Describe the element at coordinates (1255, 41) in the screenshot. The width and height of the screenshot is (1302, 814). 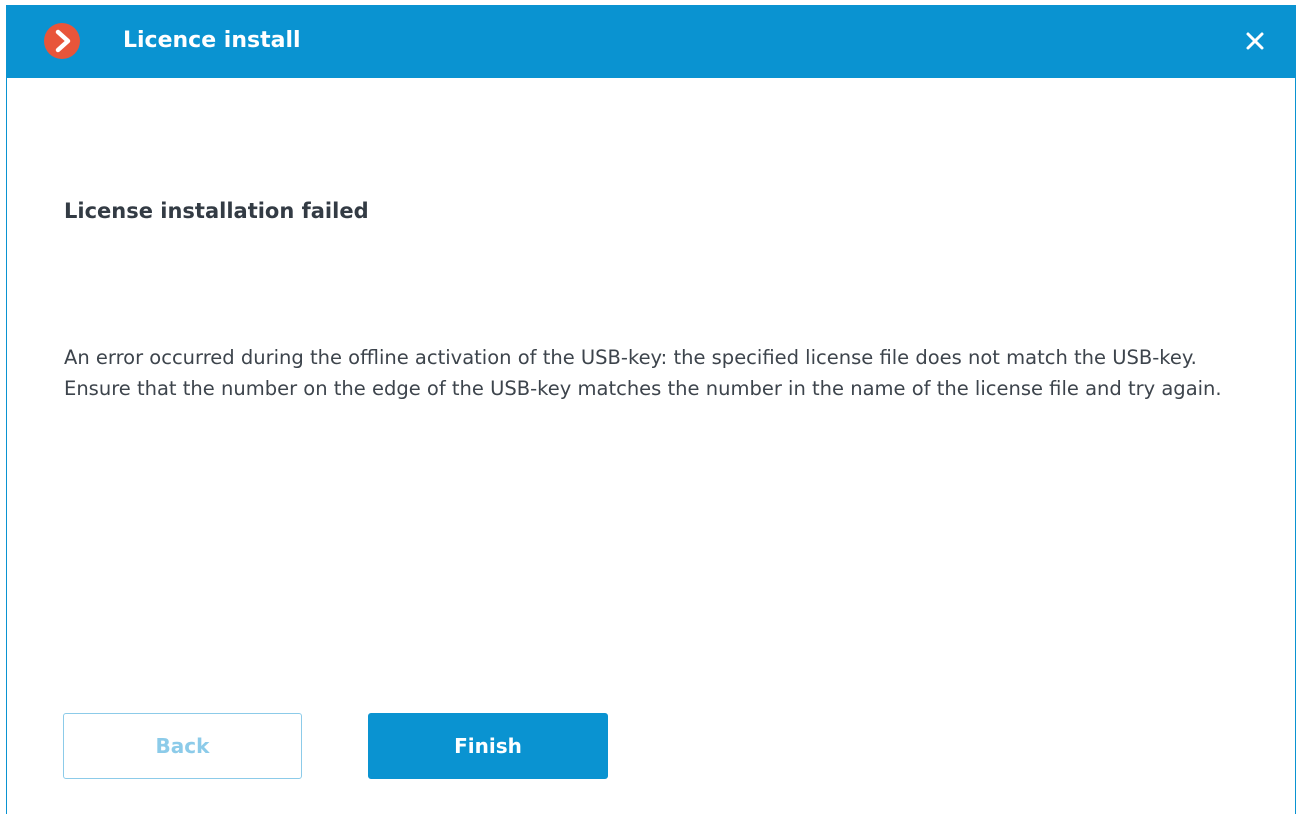
I see `close-icon` at that location.